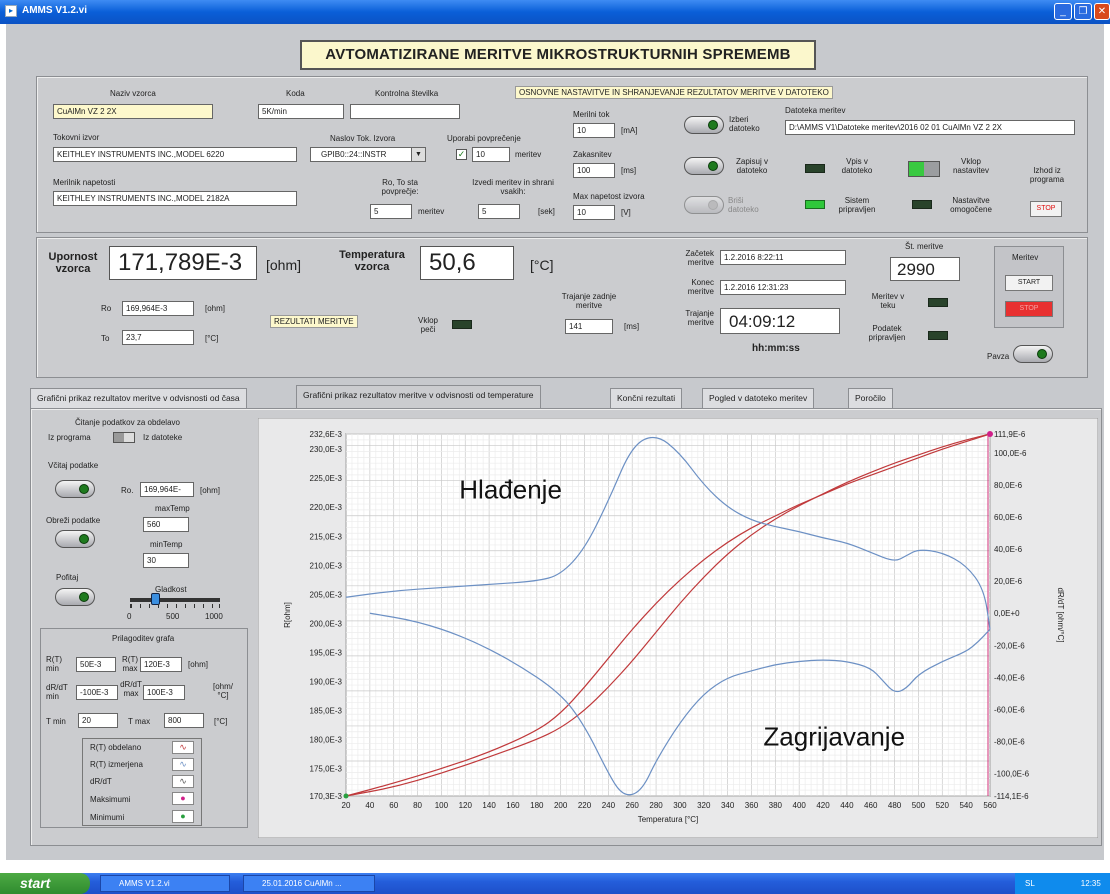 The image size is (1110, 894). I want to click on use-avg-checkbox: ✓, so click(461, 154).